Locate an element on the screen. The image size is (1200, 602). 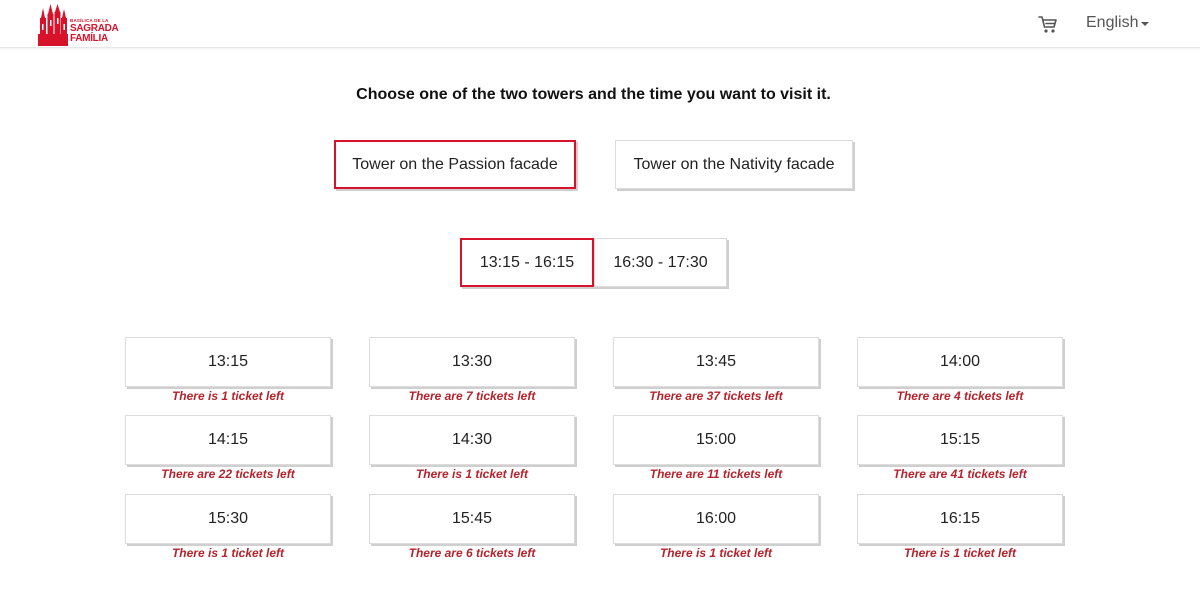
time-slot: 14:15 There are 22 tickets left is located at coordinates (228, 448).